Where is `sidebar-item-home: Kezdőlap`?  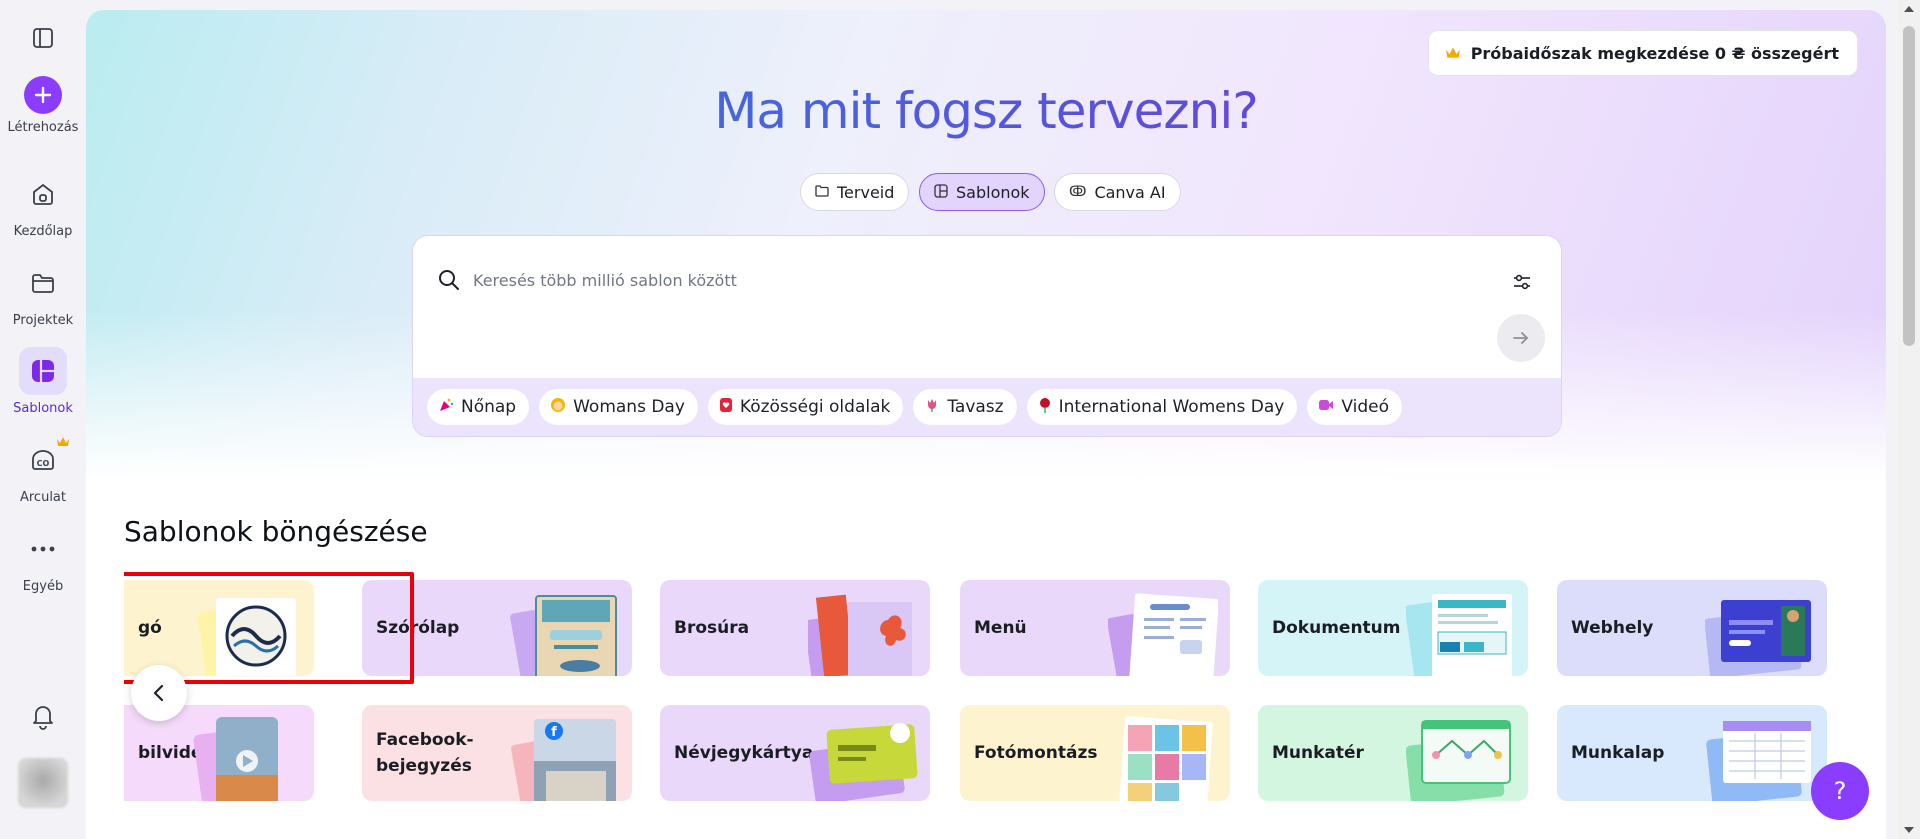 sidebar-item-home: Kezdőlap is located at coordinates (43, 204).